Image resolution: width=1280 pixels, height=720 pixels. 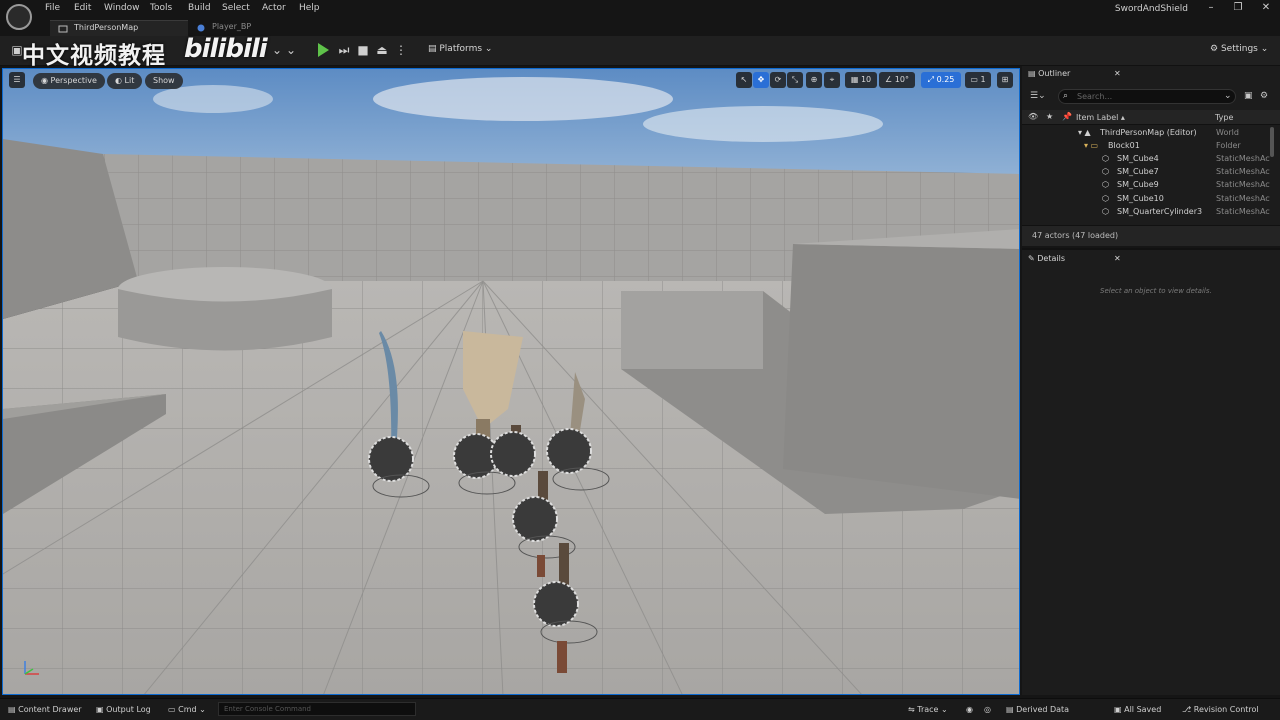 I want to click on viewport-menu-icon: ☰, so click(x=17, y=80).